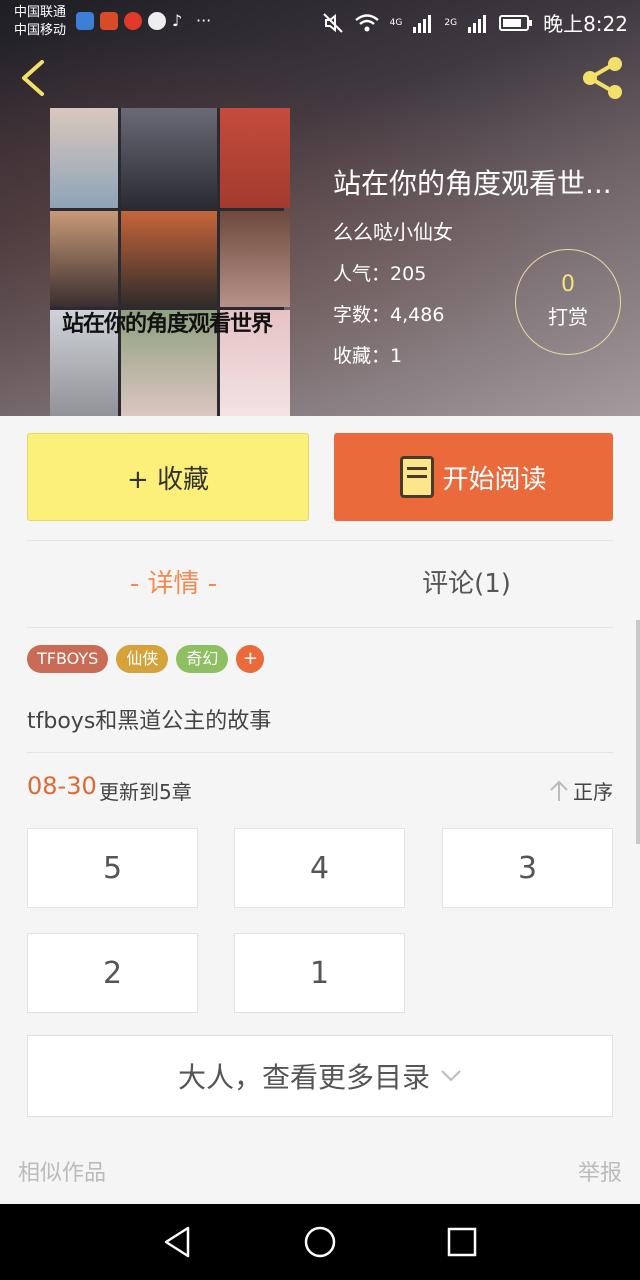 The height and width of the screenshot is (1280, 640). Describe the element at coordinates (303, 1077) in the screenshot. I see `view-more-label: 大人，查看更多目录` at that location.